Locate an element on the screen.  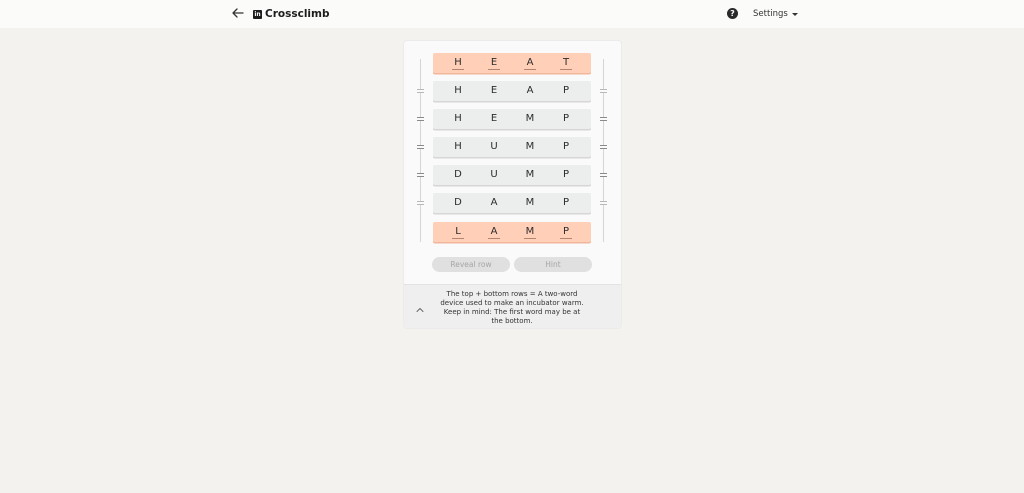
letter-tile: T is located at coordinates (566, 63).